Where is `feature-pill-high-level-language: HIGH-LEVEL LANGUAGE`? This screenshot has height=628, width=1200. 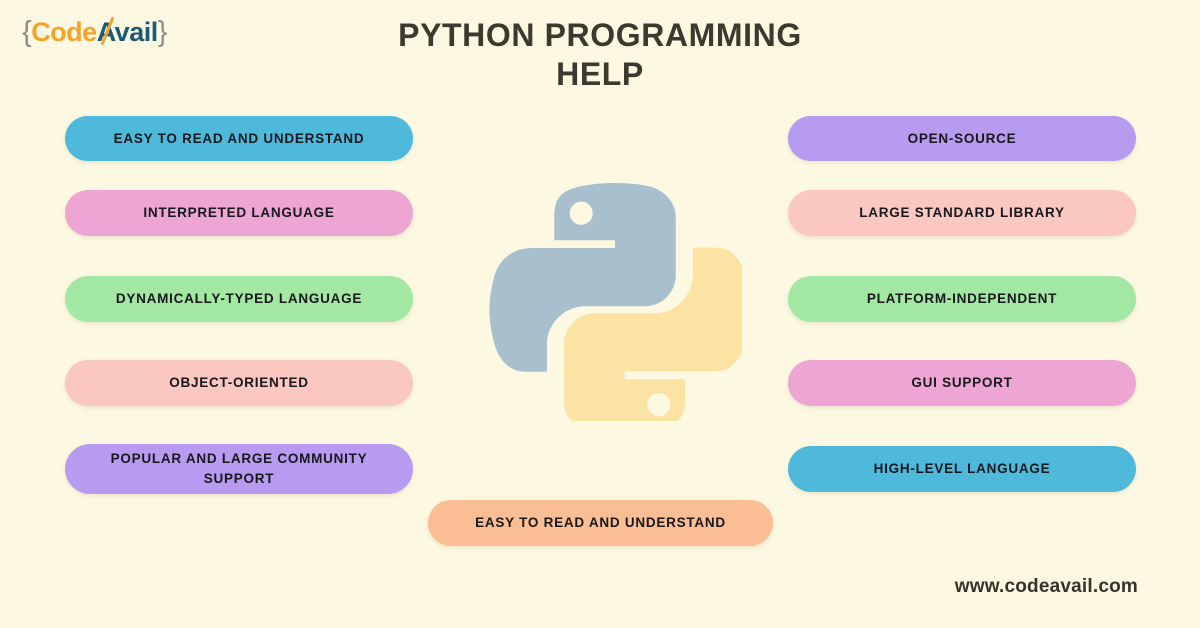 feature-pill-high-level-language: HIGH-LEVEL LANGUAGE is located at coordinates (962, 469).